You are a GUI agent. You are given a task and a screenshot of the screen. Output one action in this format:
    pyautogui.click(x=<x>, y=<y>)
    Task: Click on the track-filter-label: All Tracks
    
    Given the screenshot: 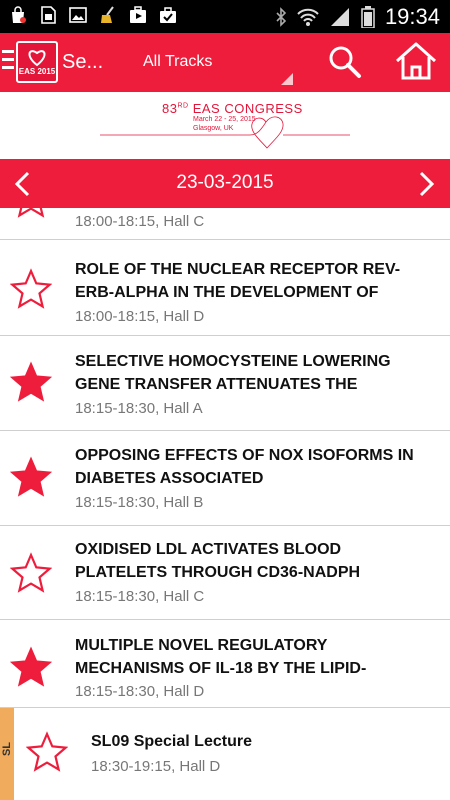 What is the action you would take?
    pyautogui.click(x=178, y=61)
    